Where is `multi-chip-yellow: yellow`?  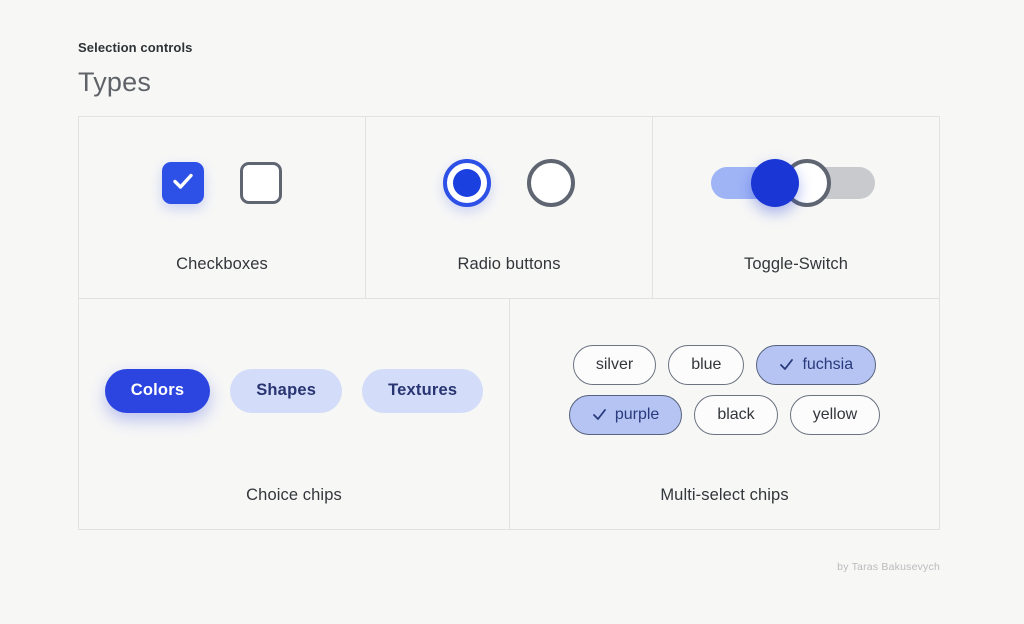 multi-chip-yellow: yellow is located at coordinates (835, 414).